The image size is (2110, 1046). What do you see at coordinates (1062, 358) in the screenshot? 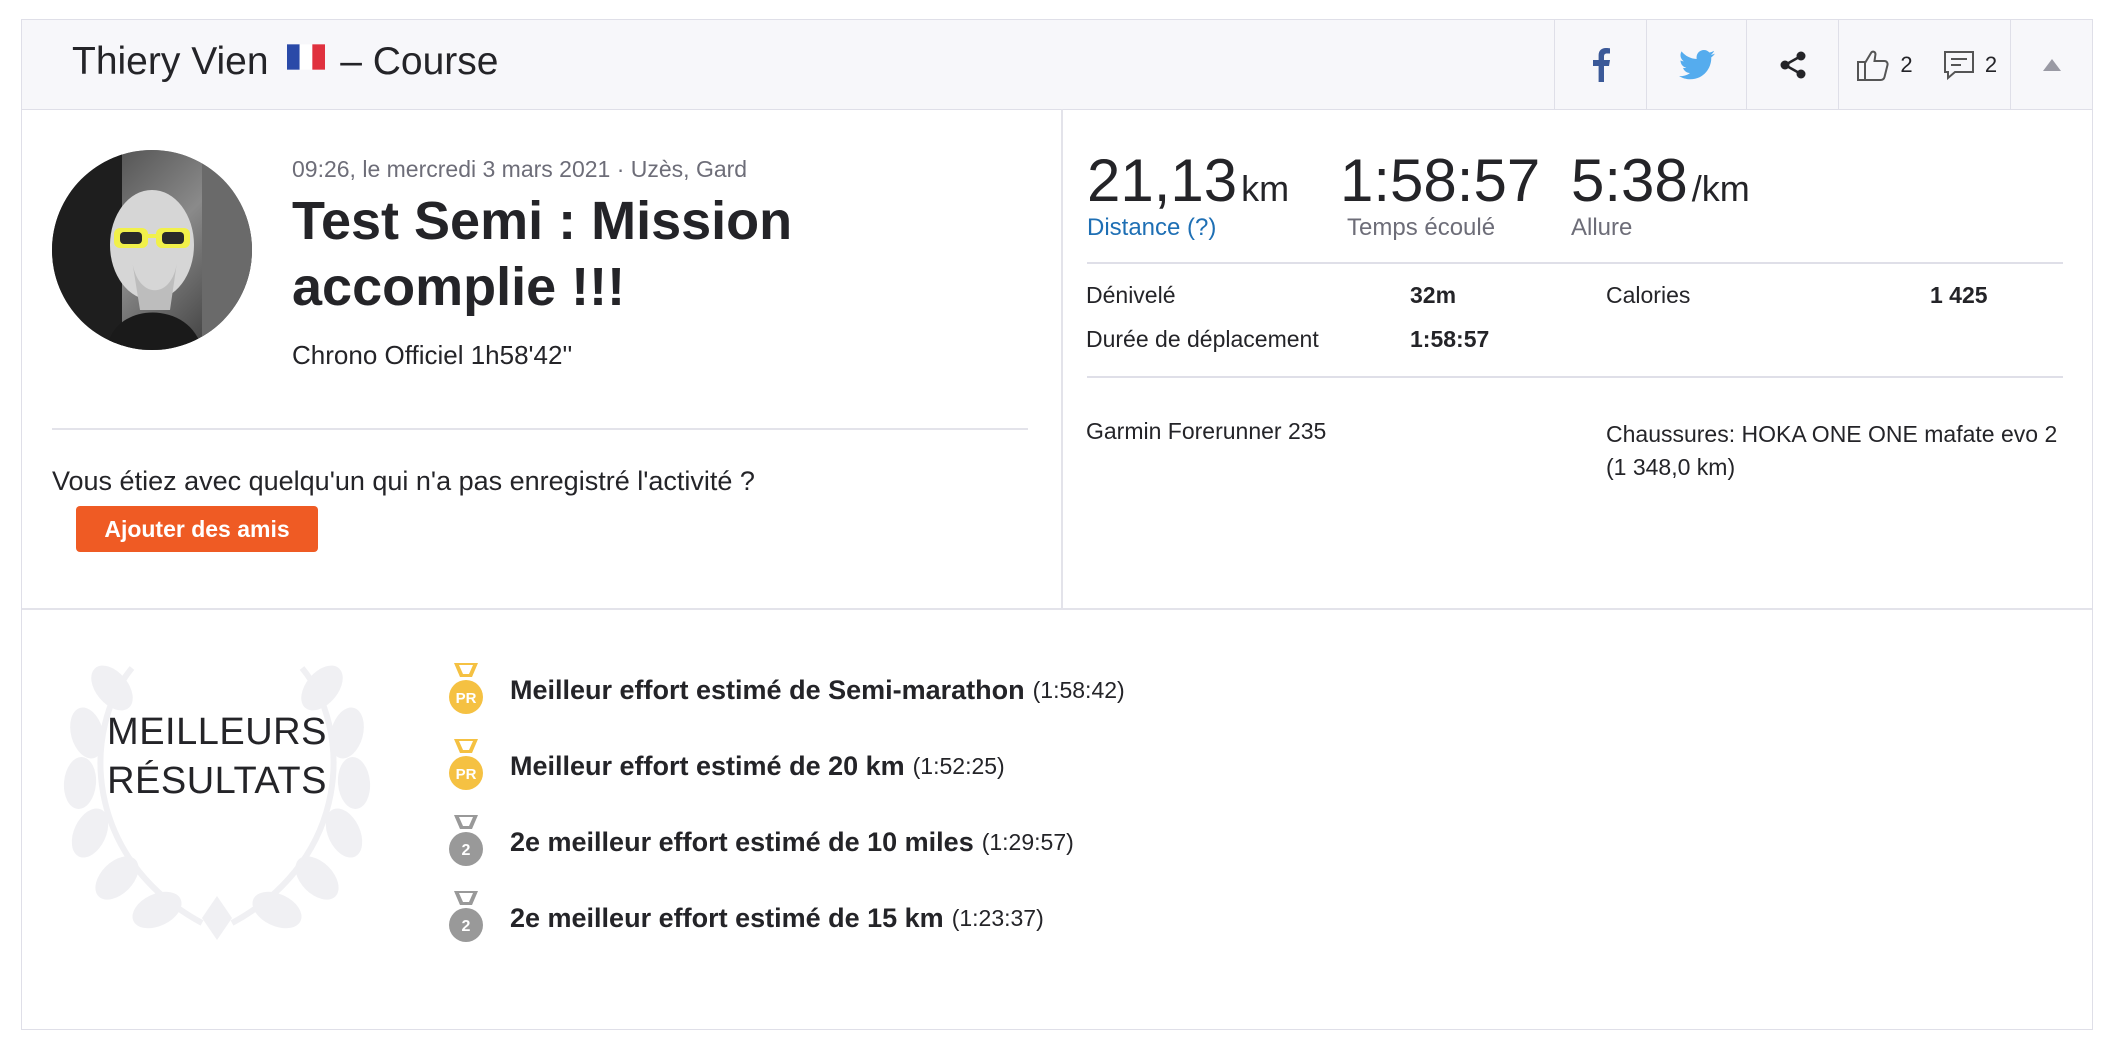
I see `column-divider` at bounding box center [1062, 358].